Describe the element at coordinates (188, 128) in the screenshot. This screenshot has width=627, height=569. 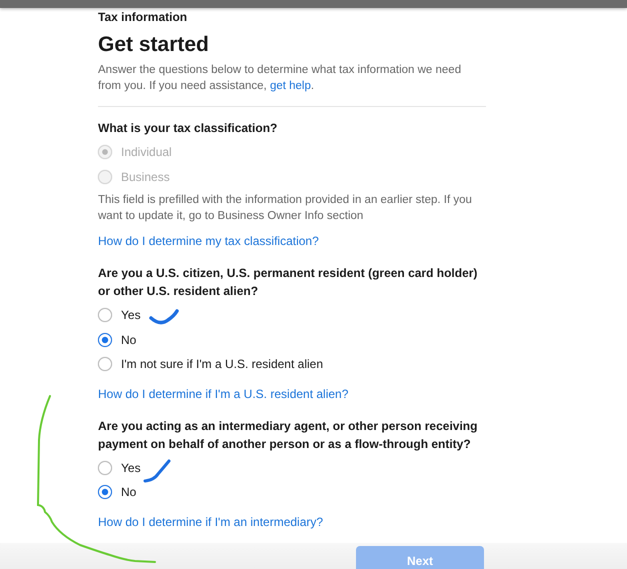
I see `question-text: What is your tax classification?` at that location.